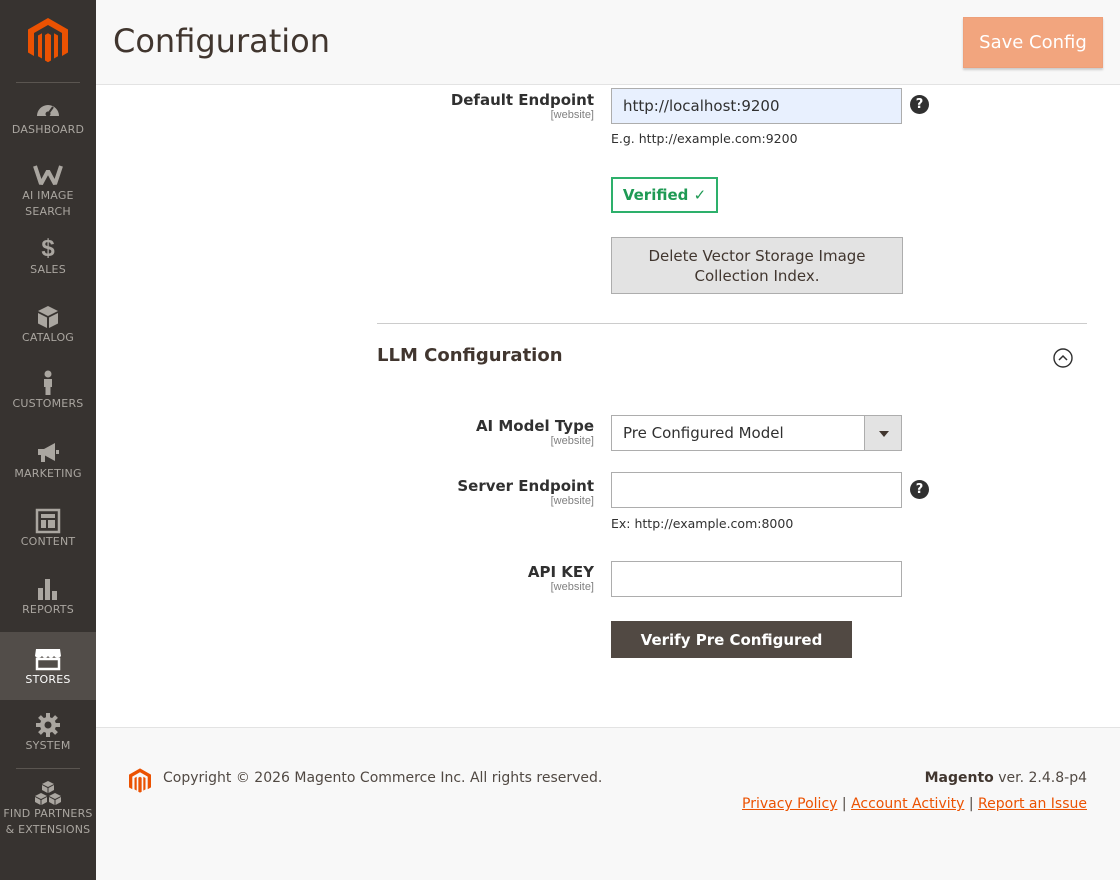 The width and height of the screenshot is (1120, 880). What do you see at coordinates (48, 269) in the screenshot?
I see `sidebar-item-label: SALES` at bounding box center [48, 269].